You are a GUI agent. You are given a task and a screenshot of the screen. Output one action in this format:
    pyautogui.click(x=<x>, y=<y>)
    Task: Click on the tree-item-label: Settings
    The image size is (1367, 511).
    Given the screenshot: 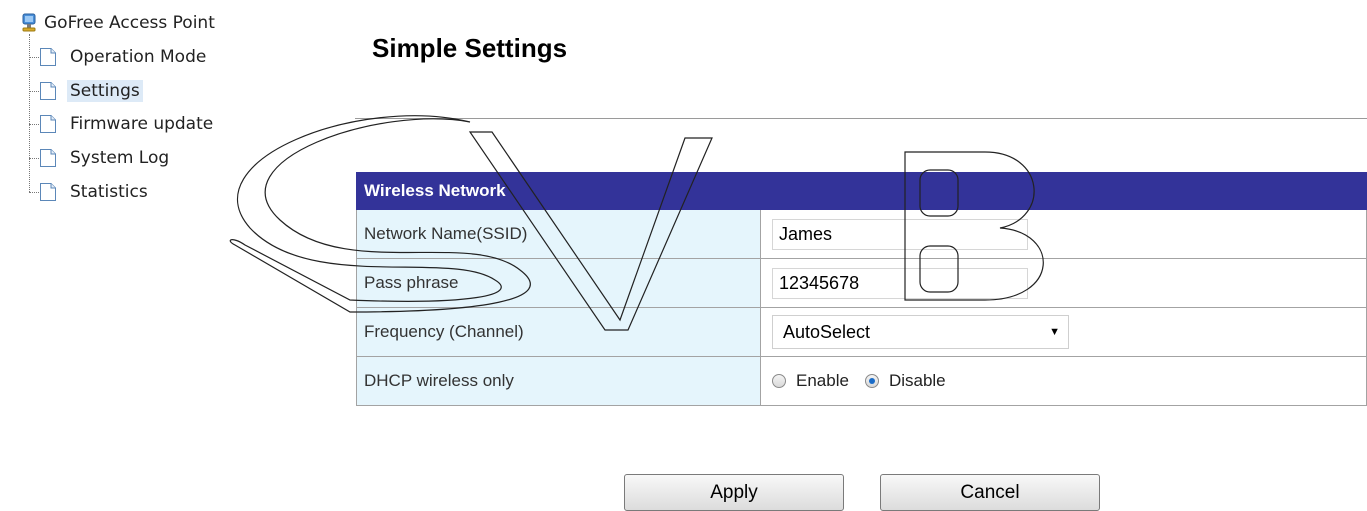 What is the action you would take?
    pyautogui.click(x=105, y=91)
    